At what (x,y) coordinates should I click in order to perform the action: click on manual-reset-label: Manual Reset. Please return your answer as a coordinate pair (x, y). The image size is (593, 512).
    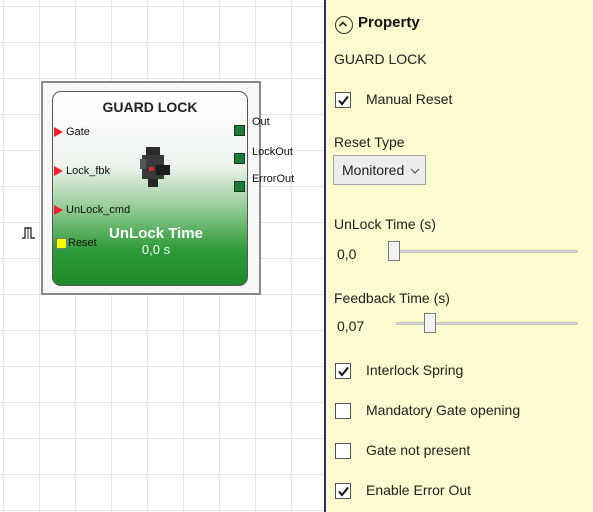
    Looking at the image, I should click on (409, 99).